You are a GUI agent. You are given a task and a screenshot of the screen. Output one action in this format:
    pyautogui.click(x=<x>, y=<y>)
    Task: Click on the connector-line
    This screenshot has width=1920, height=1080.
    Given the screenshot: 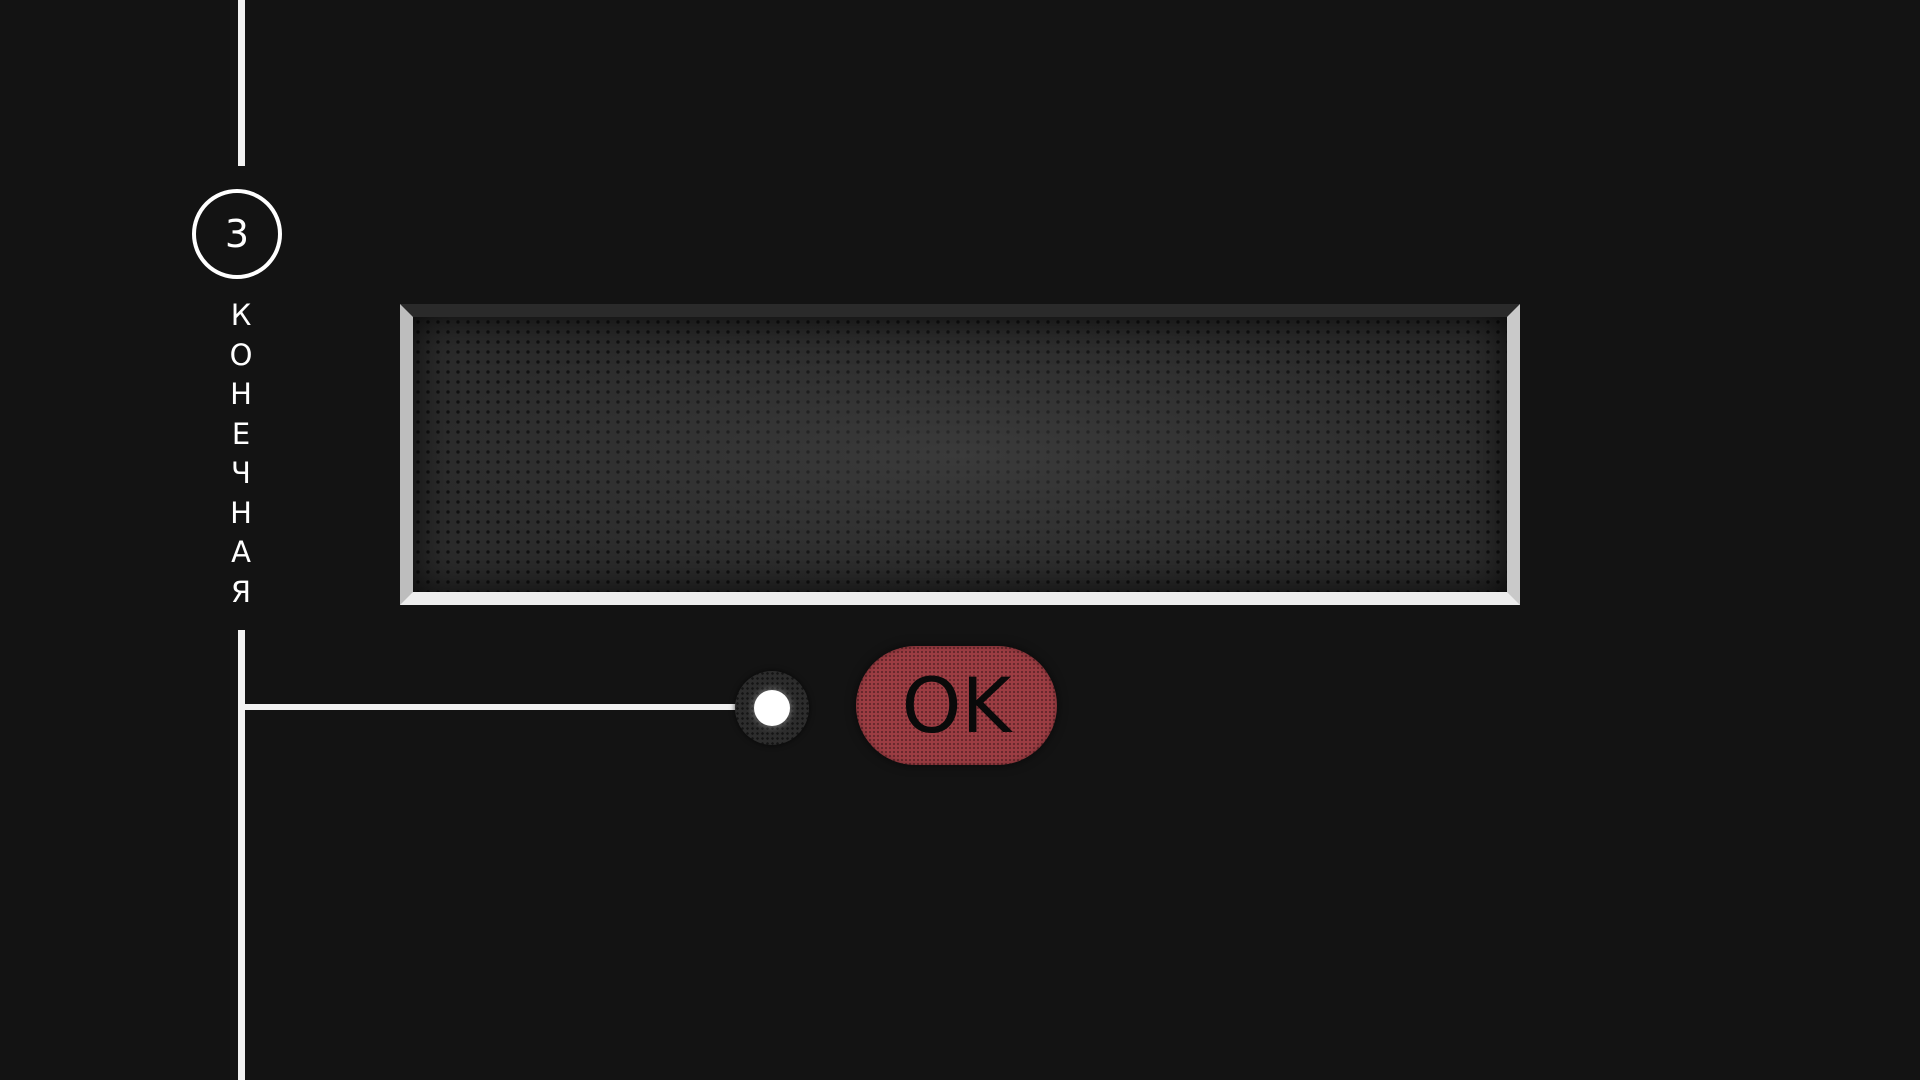 What is the action you would take?
    pyautogui.click(x=506, y=707)
    